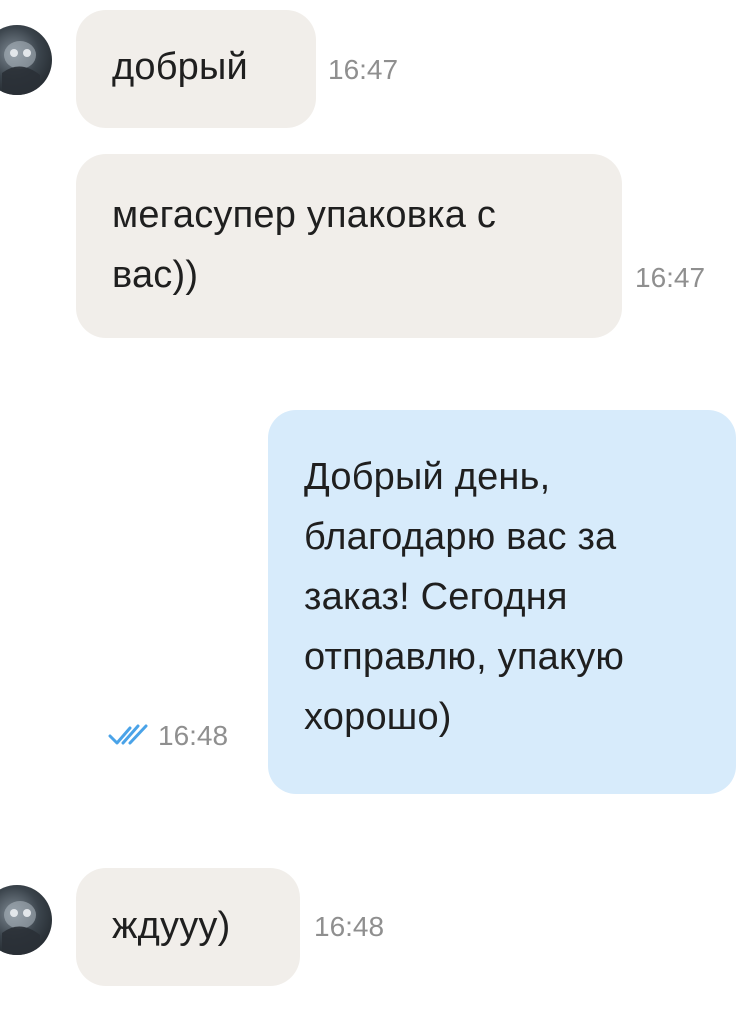 The width and height of the screenshot is (744, 1032). Describe the element at coordinates (304, 245) in the screenshot. I see `message-text: мегасупер упаковка с вас))` at that location.